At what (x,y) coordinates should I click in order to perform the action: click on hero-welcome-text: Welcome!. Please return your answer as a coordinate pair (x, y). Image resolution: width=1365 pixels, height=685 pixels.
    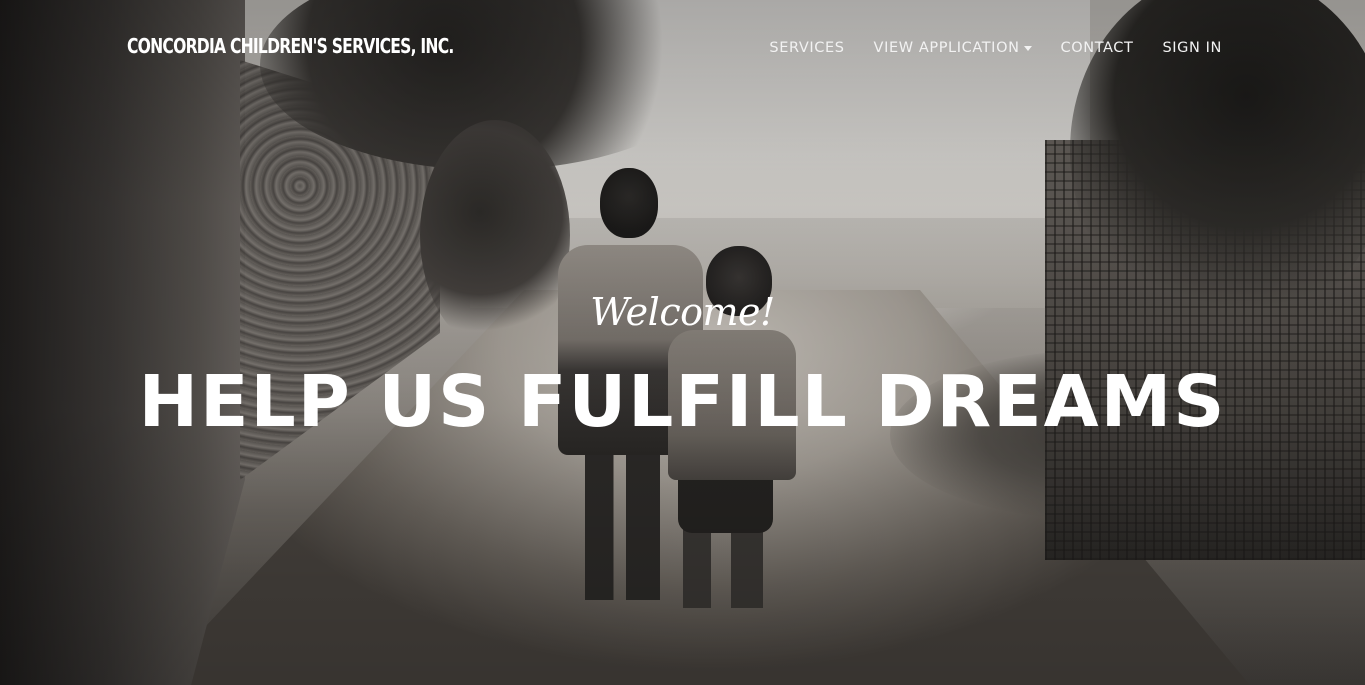
    Looking at the image, I should click on (682, 312).